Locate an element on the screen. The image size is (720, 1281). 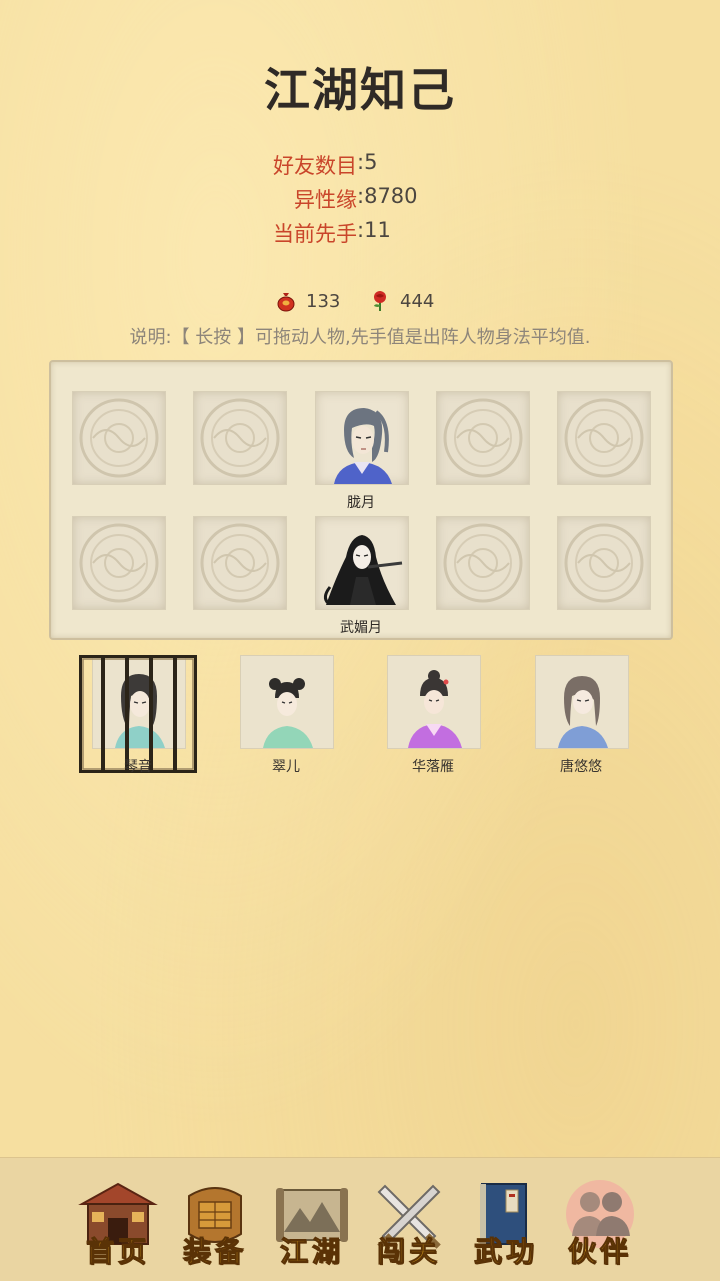
stat-value: :5 is located at coordinates (367, 162).